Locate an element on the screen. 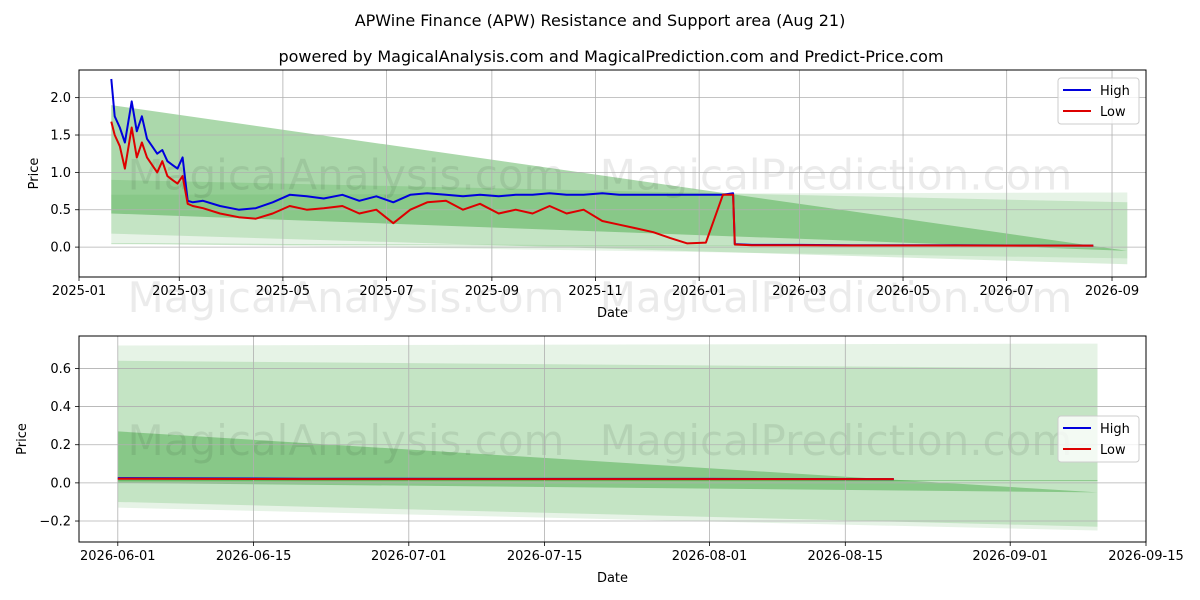  y-tick-label: 0.2 is located at coordinates (60, 445).